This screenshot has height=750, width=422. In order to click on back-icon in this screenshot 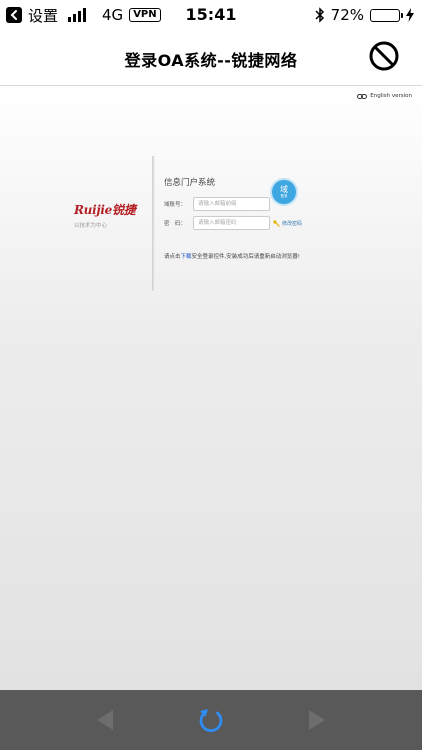, I will do `click(105, 720)`.